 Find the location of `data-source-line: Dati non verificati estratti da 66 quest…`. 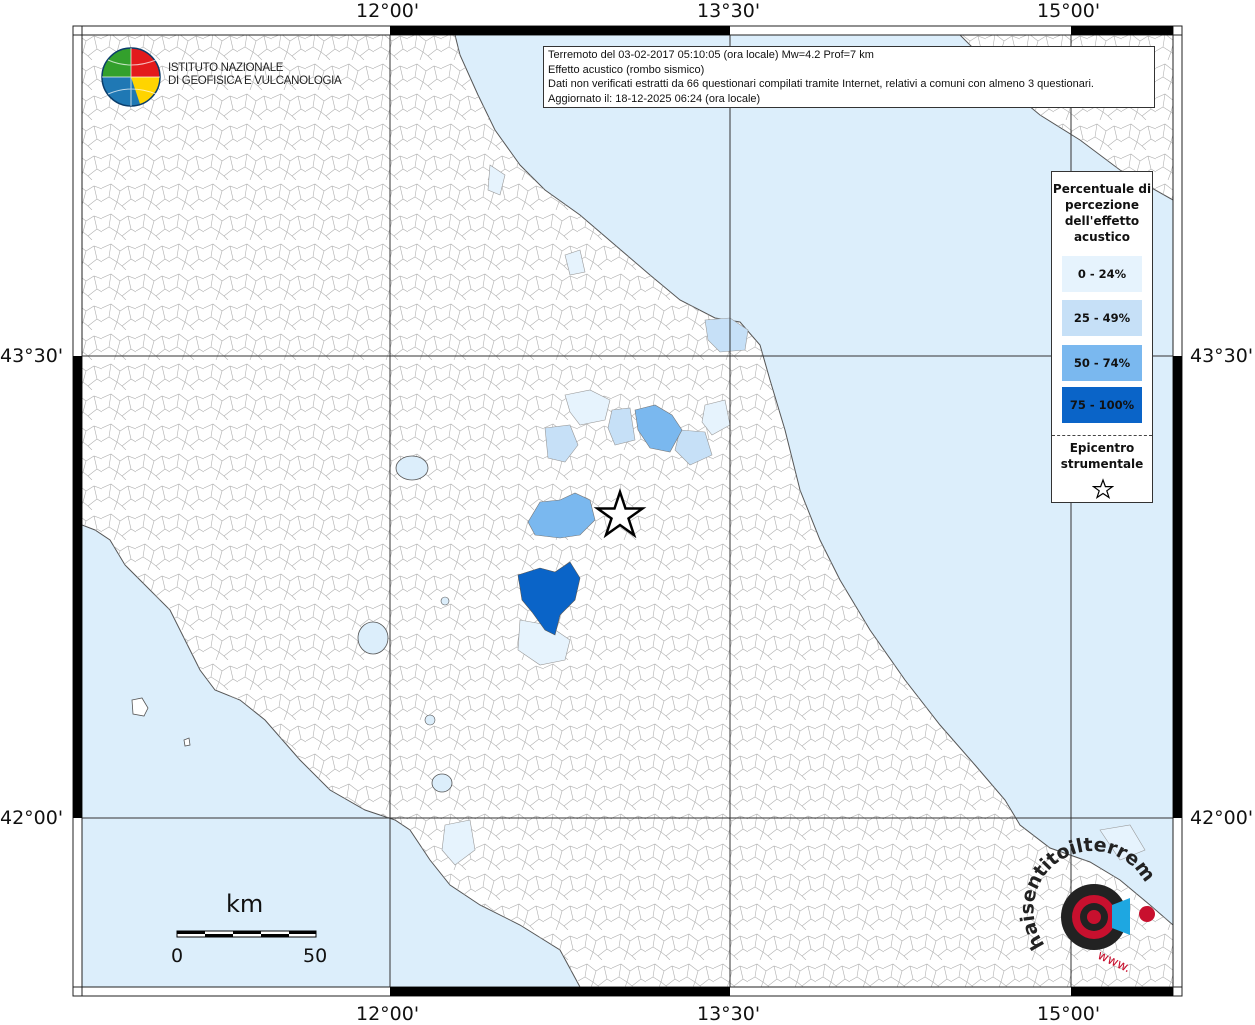

data-source-line: Dati non verificati estratti da 66 quest… is located at coordinates (821, 84).